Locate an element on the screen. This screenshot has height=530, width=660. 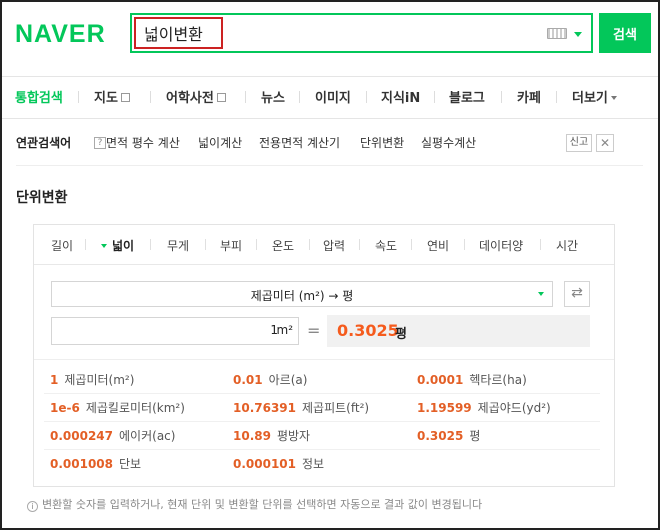
result-item-unit: 헥타르(ha) is located at coordinates (498, 380).